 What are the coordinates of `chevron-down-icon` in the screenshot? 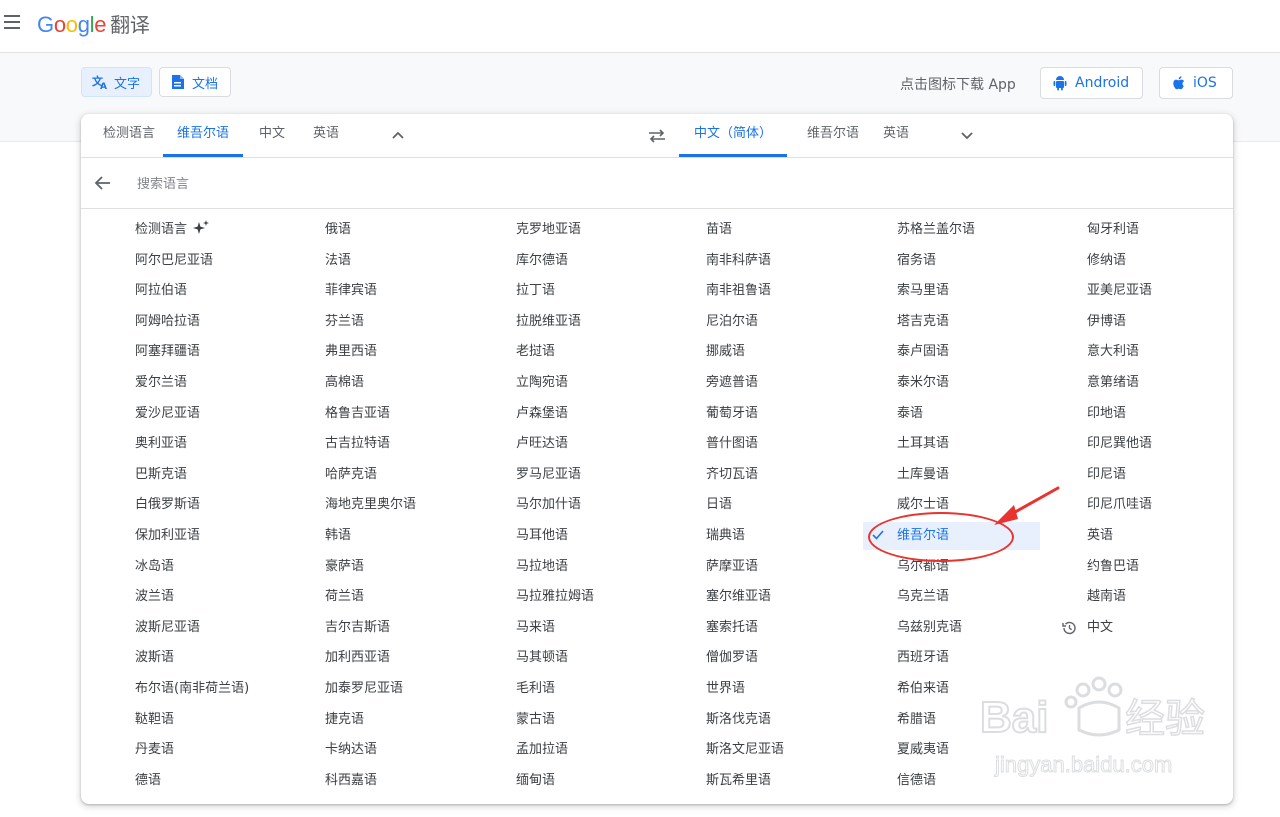 It's located at (967, 135).